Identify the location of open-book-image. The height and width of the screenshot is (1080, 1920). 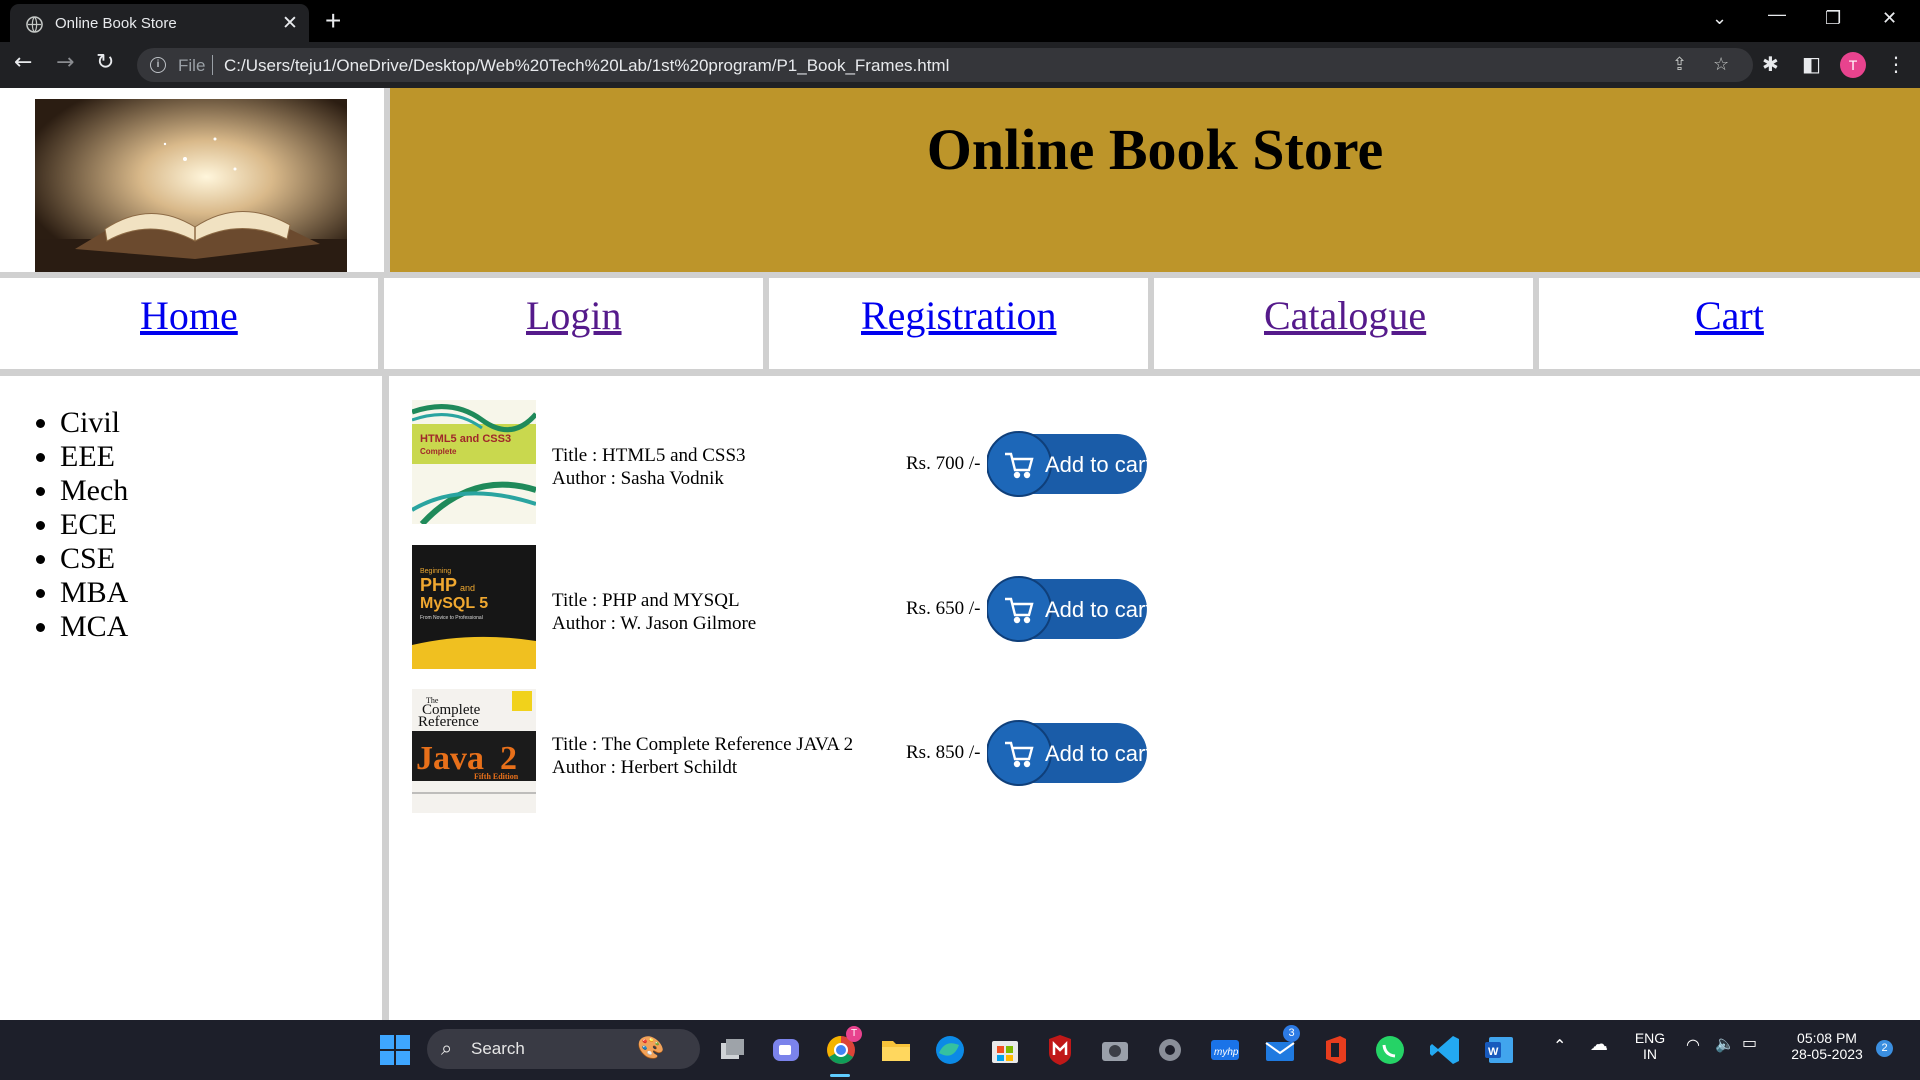
(191, 185).